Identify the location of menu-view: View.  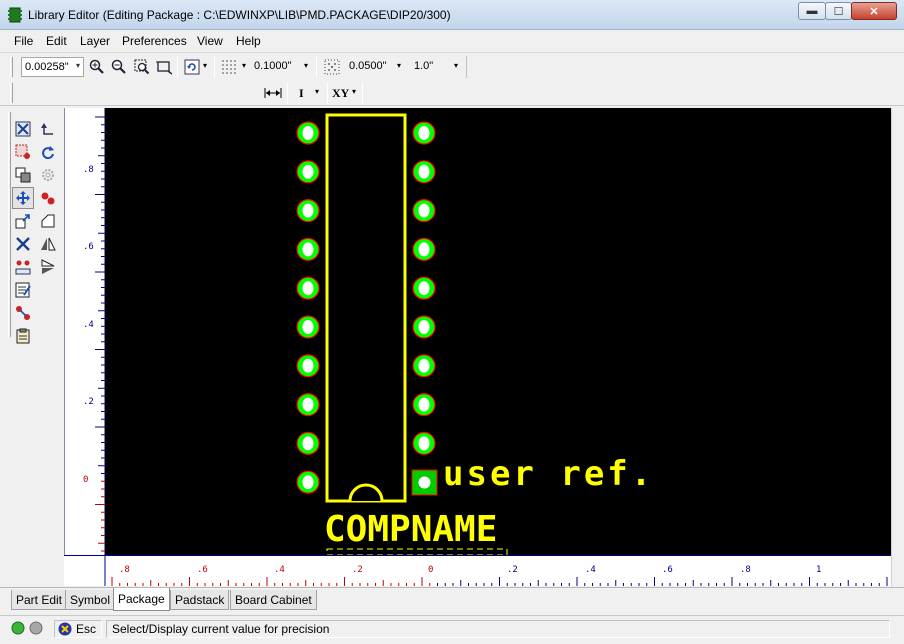
(210, 41).